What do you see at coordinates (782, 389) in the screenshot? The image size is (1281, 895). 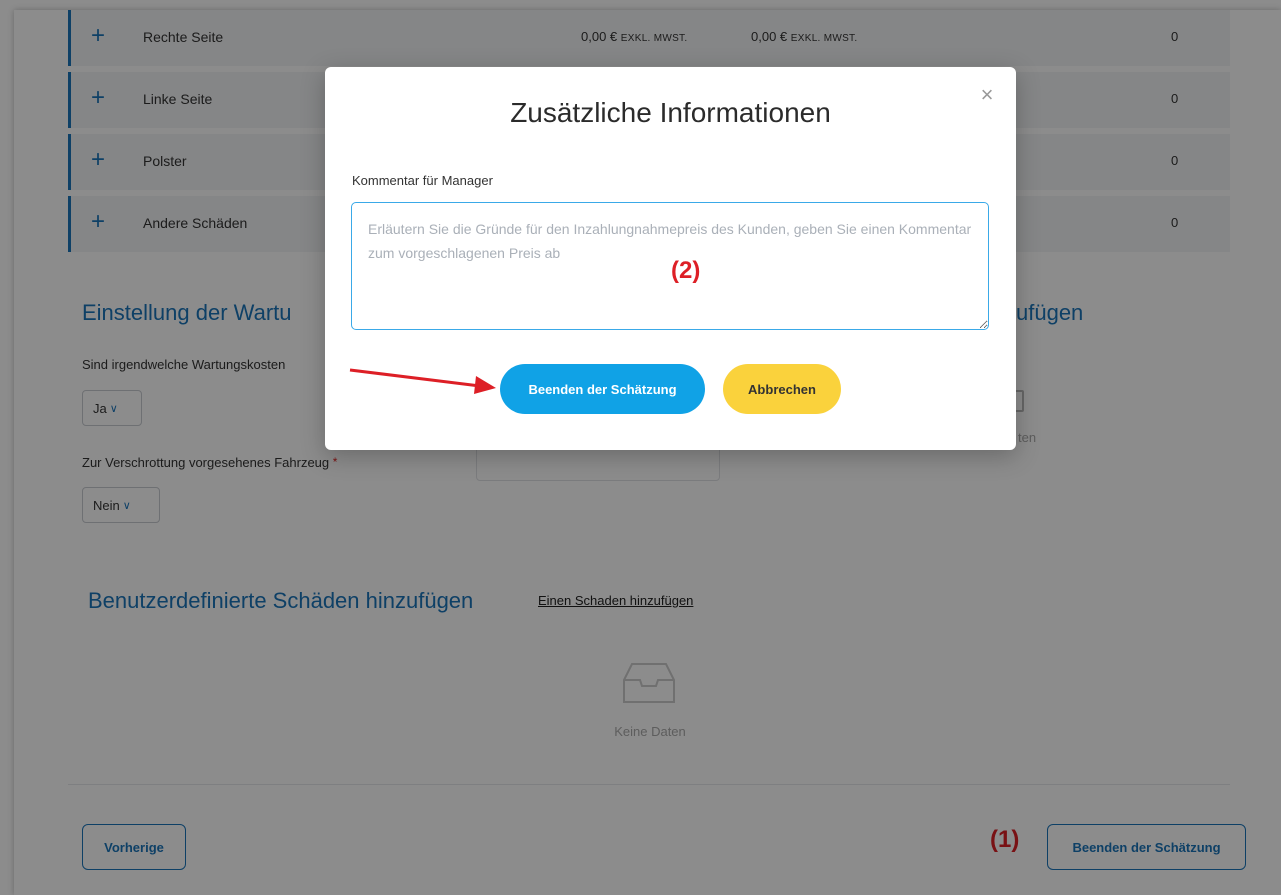 I see `modal-cancel-button: Abbrechen` at bounding box center [782, 389].